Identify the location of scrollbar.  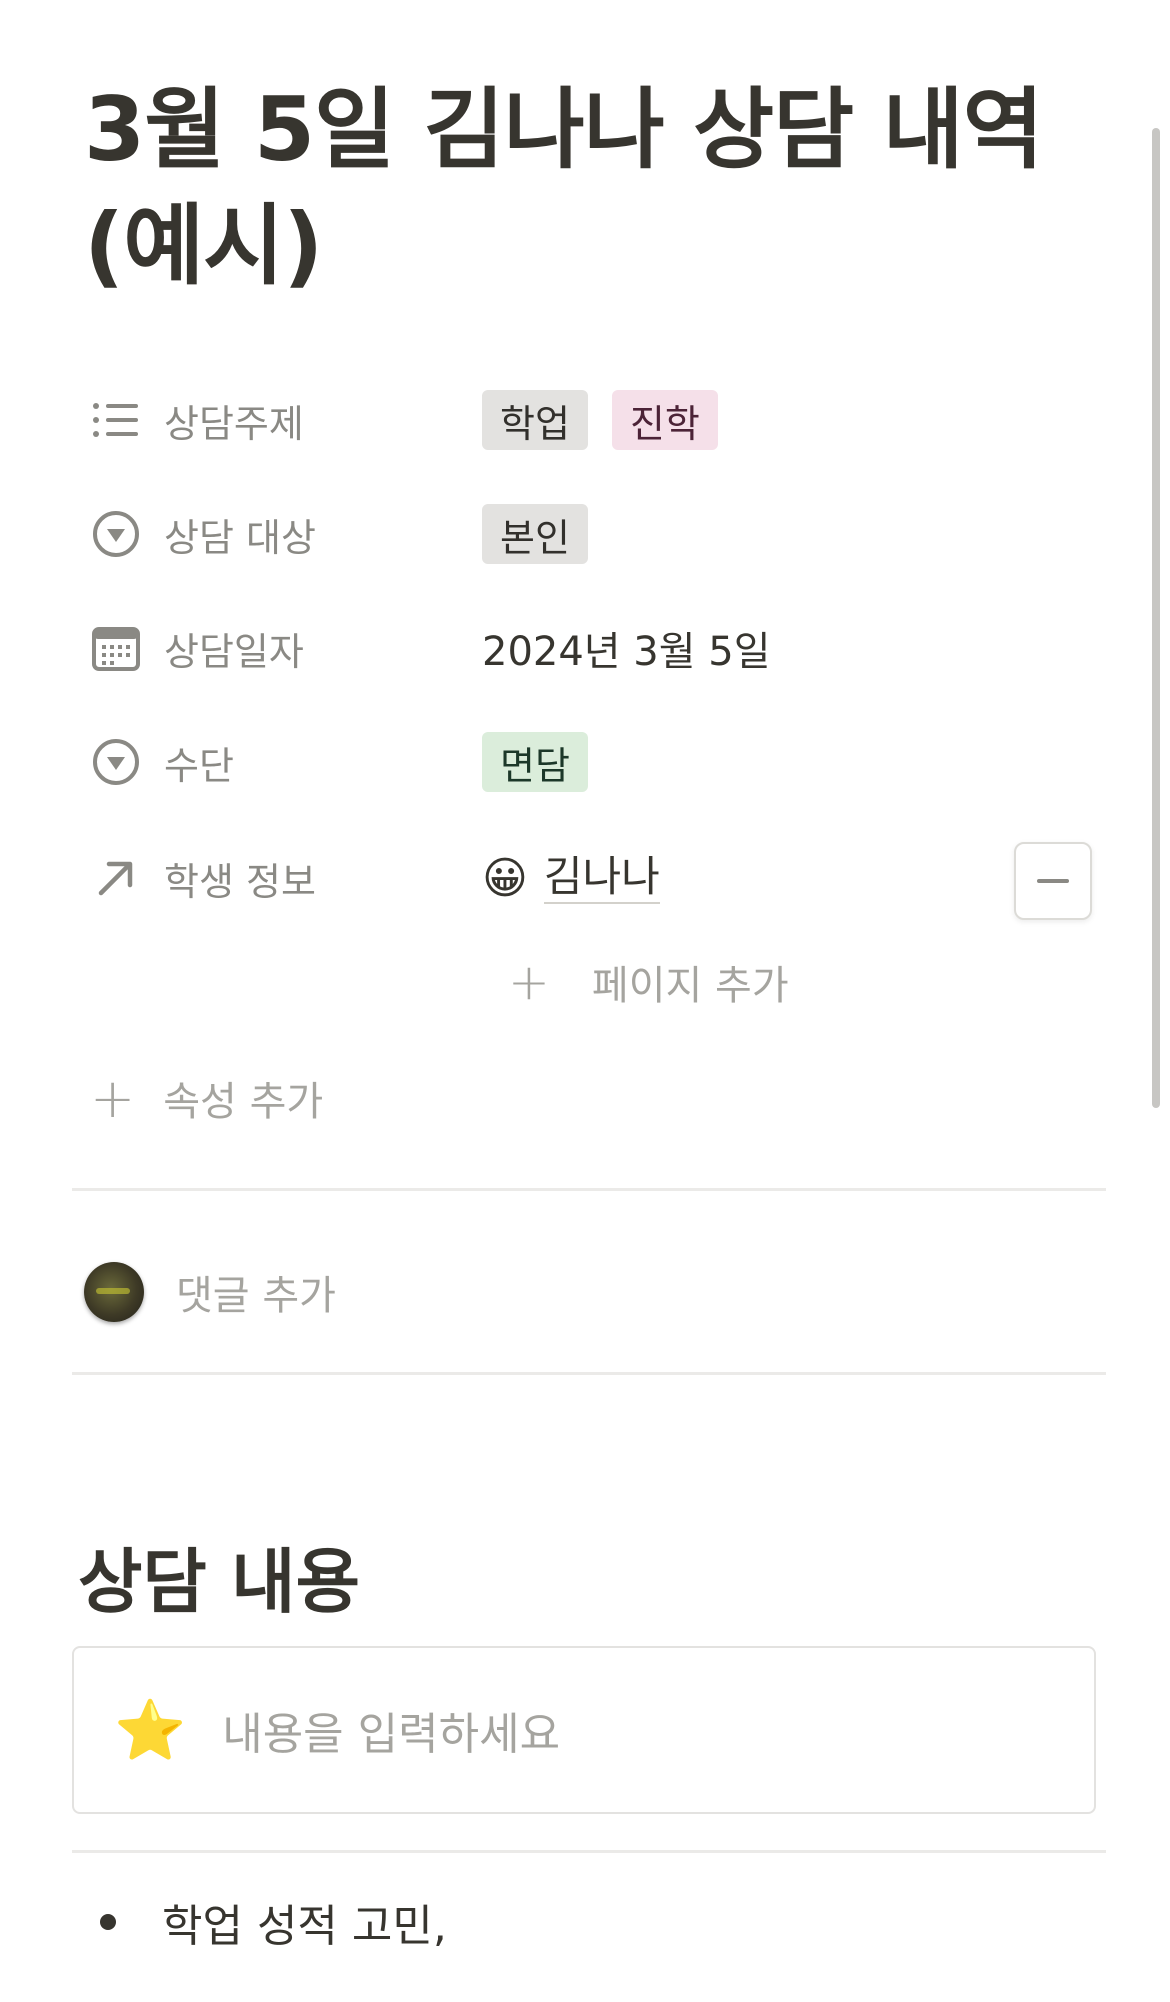
(1156, 618).